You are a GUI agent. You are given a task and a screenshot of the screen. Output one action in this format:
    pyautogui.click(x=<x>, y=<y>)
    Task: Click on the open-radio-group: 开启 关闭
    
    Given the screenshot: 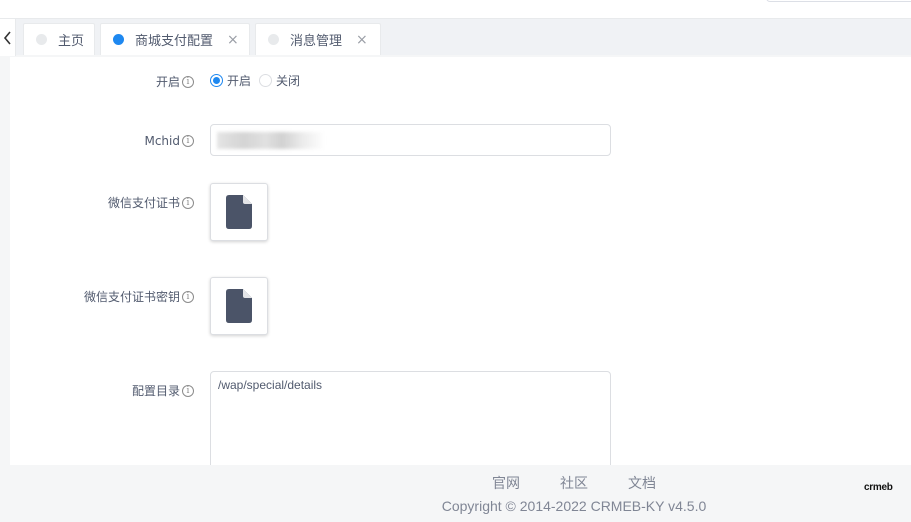 What is the action you would take?
    pyautogui.click(x=259, y=80)
    